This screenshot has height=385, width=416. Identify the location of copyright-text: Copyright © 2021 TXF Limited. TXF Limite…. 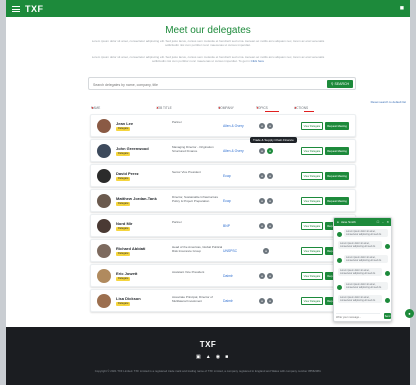
(208, 371).